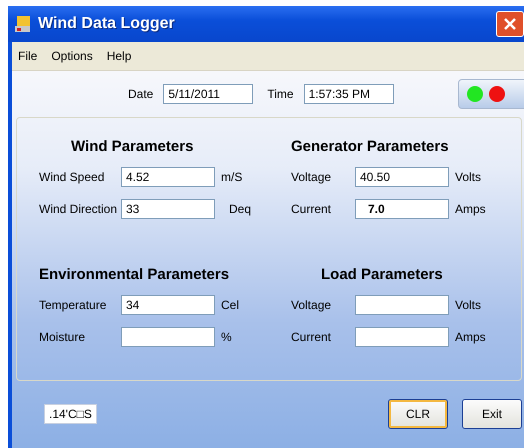 The width and height of the screenshot is (524, 448). I want to click on app-icon, so click(23, 24).